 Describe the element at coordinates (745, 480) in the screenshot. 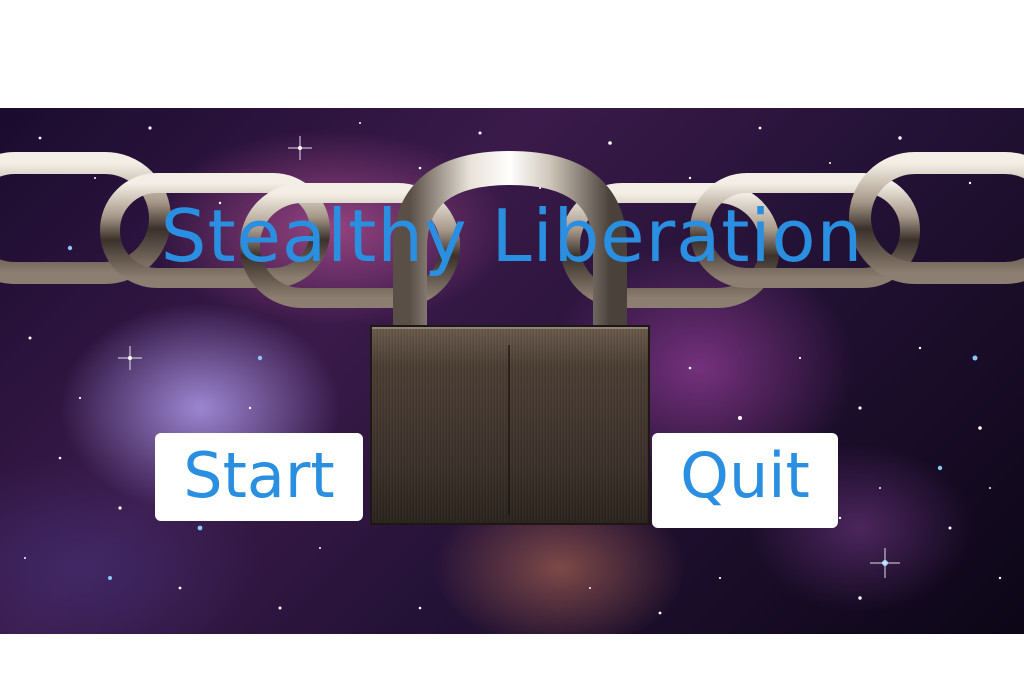

I see `quit-button: Quit` at that location.